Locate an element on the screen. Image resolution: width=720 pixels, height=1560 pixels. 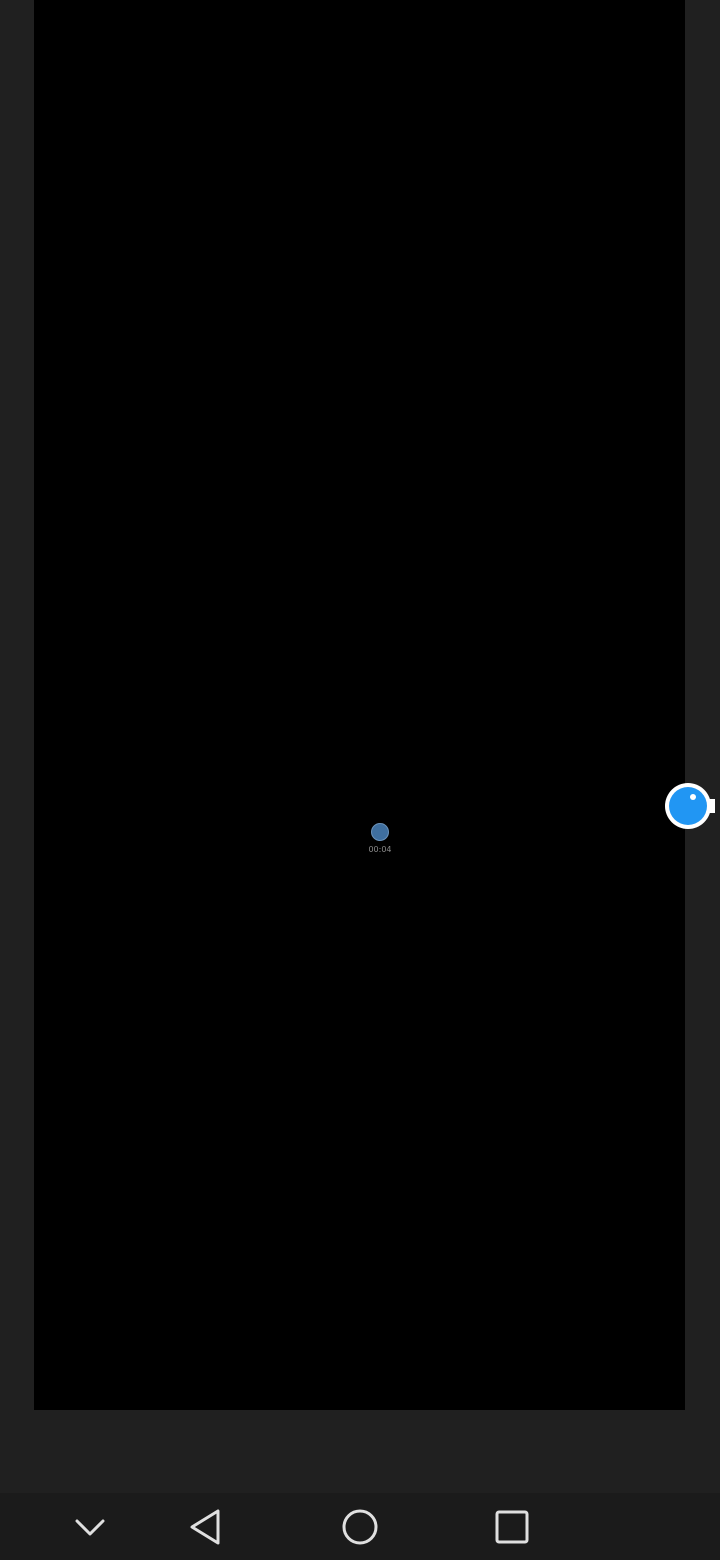
floating-record-bubble-icon is located at coordinates (689, 807).